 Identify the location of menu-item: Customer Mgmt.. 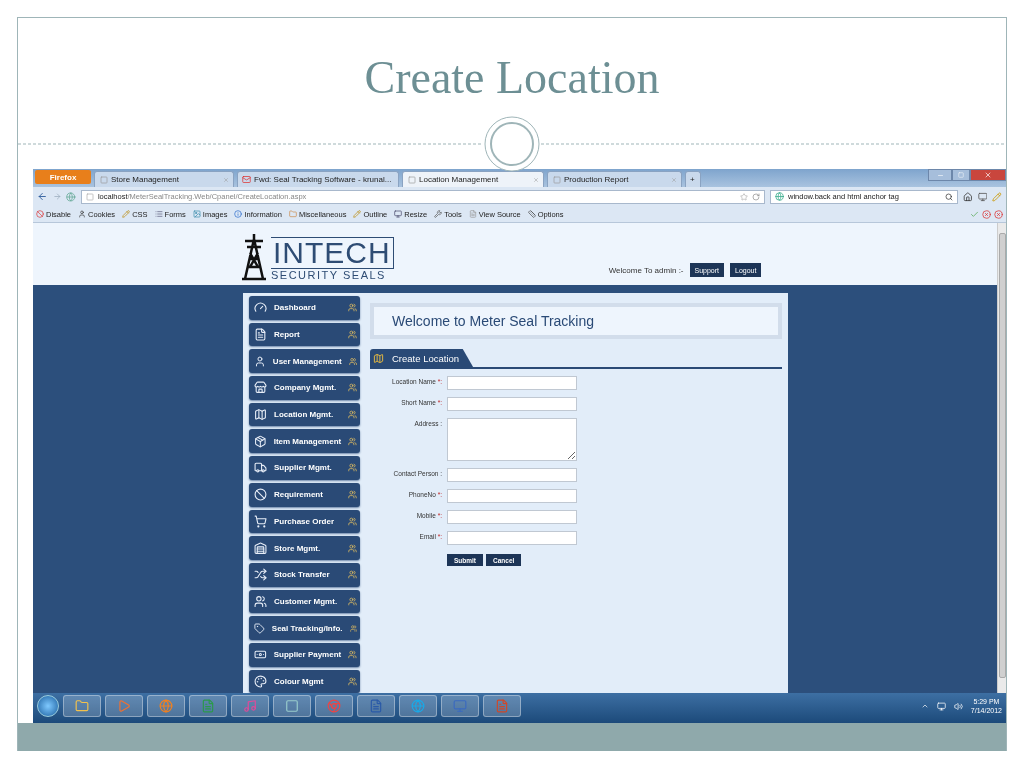
(304, 601).